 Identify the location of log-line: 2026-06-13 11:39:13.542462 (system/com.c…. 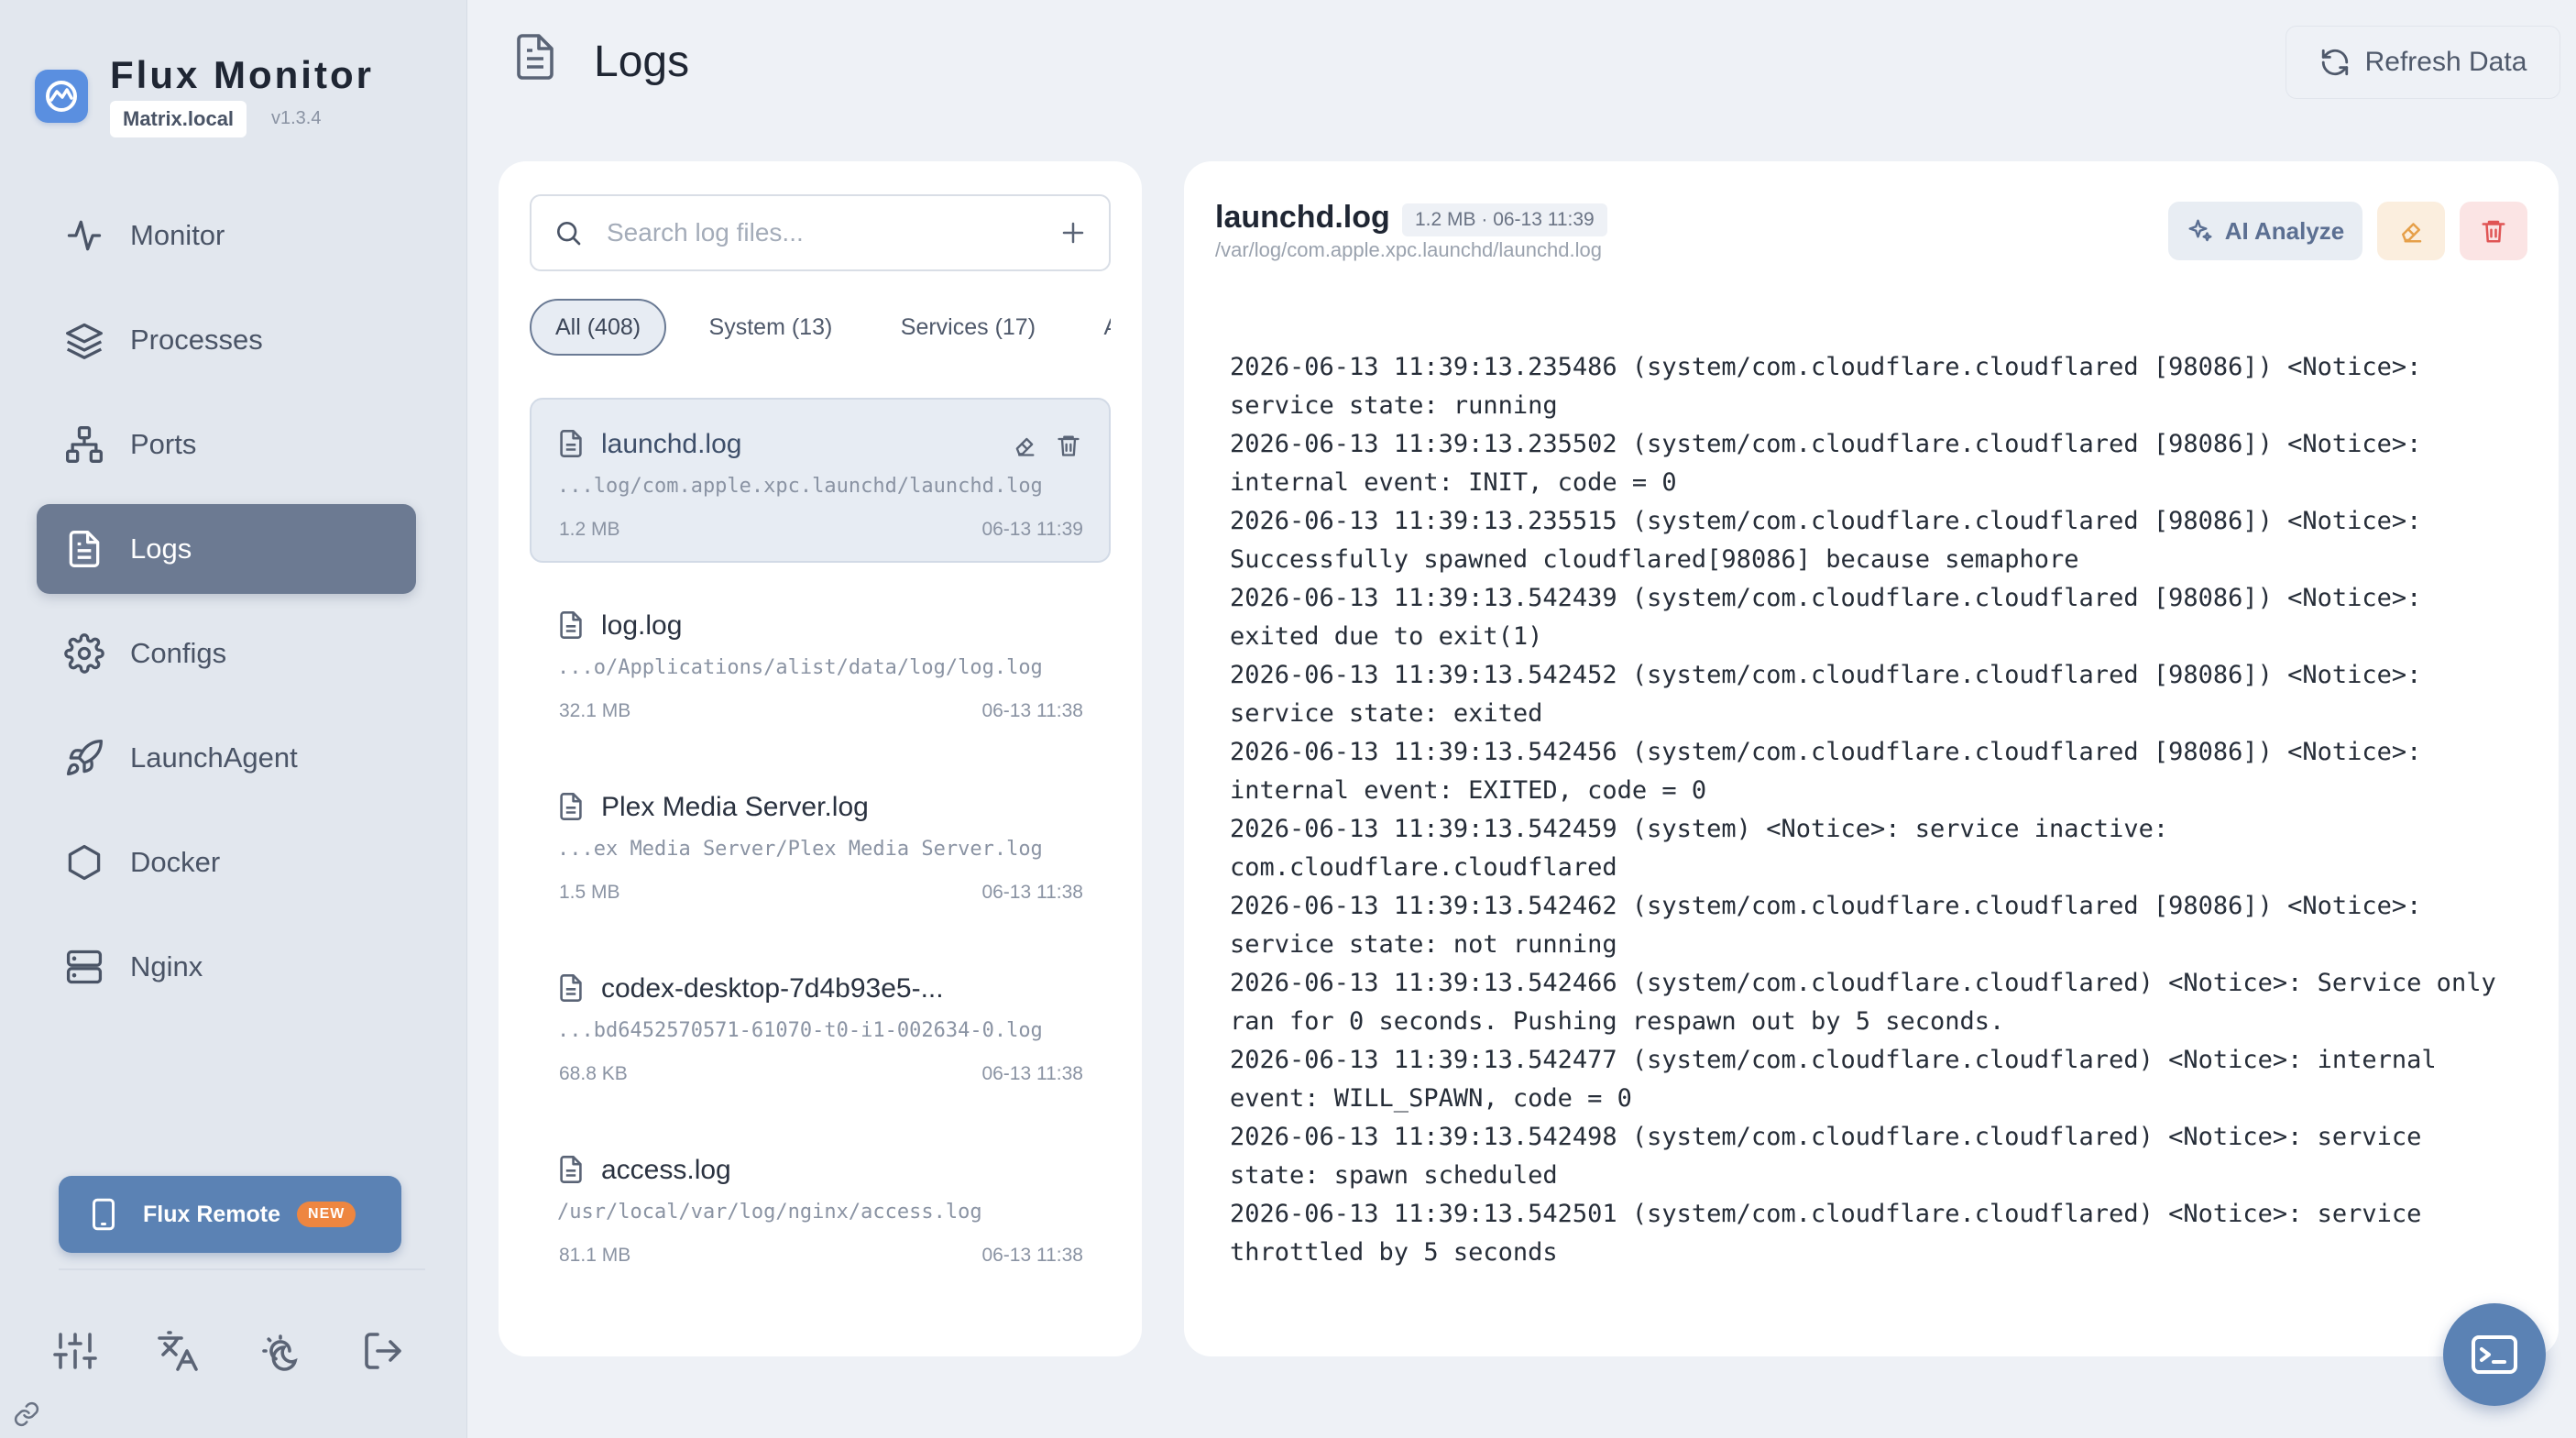
(1826, 906).